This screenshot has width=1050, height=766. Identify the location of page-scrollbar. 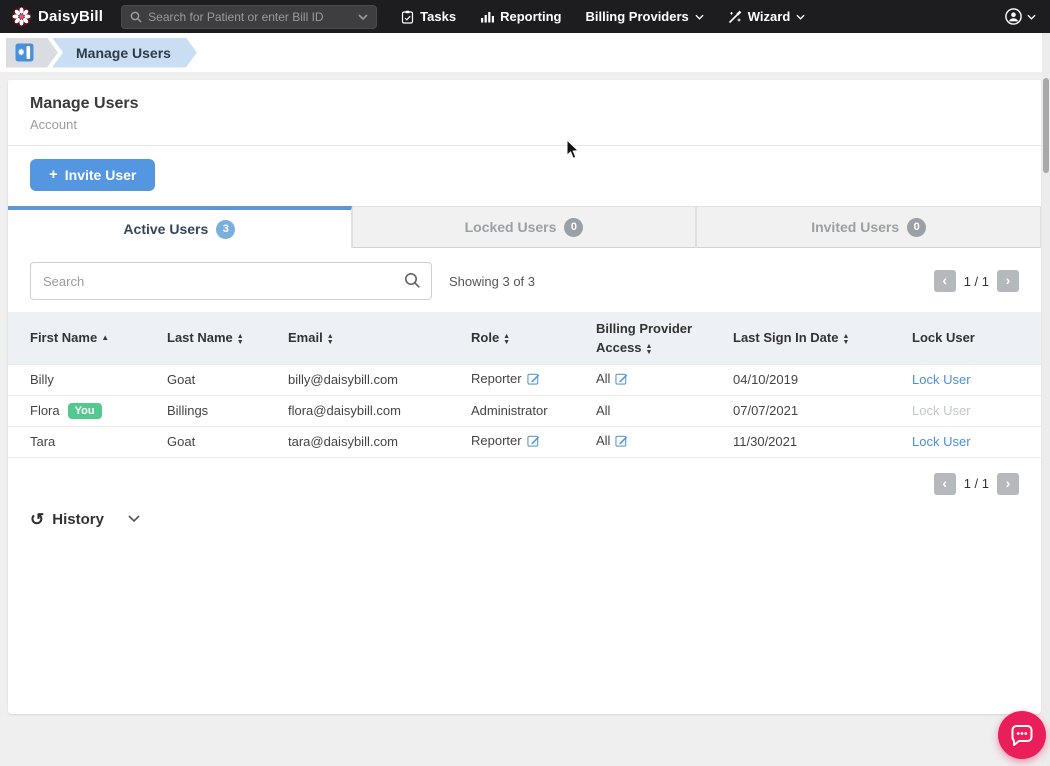
(1046, 399).